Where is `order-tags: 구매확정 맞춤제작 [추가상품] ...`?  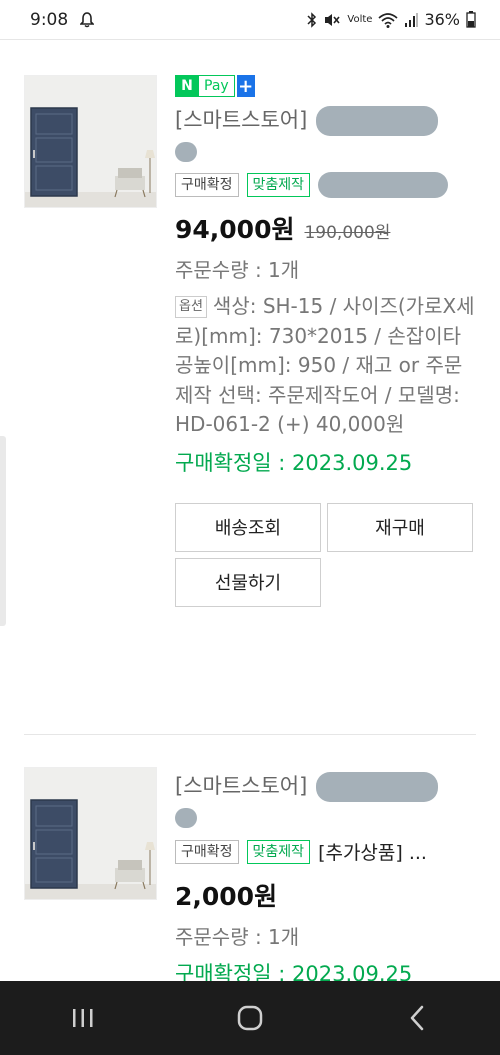 order-tags: 구매확정 맞춤제작 [추가상품] ... is located at coordinates (325, 851).